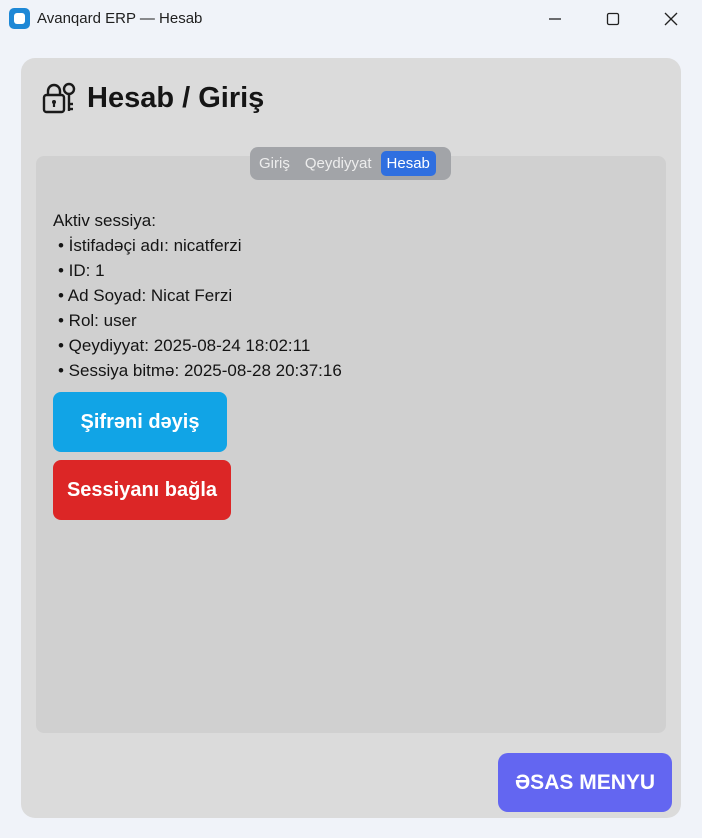  Describe the element at coordinates (338, 163) in the screenshot. I see `tab-register: Qeydiyyat` at that location.